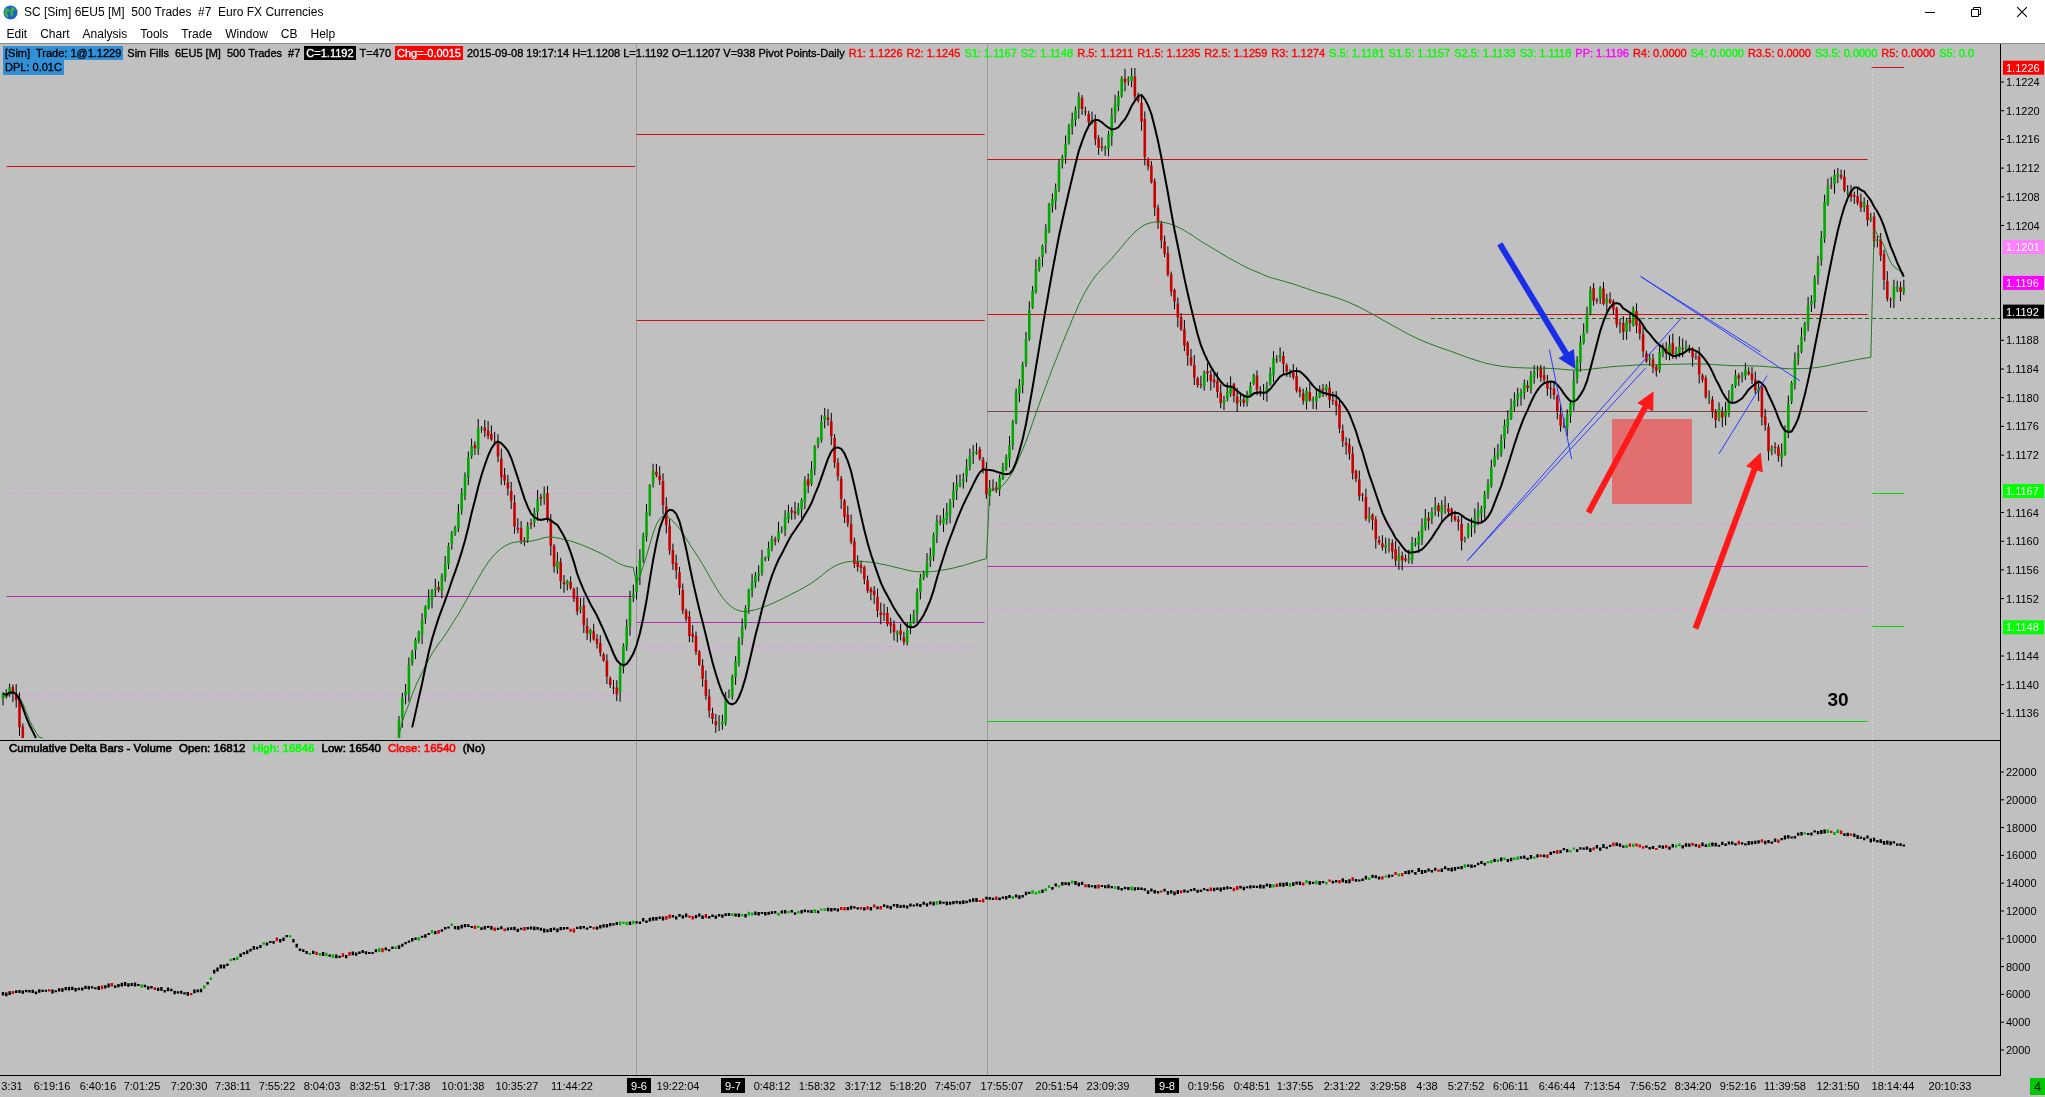 The width and height of the screenshot is (2045, 1097). Describe the element at coordinates (1236, 52) in the screenshot. I see `info-text: R2.5: 1.1259` at that location.